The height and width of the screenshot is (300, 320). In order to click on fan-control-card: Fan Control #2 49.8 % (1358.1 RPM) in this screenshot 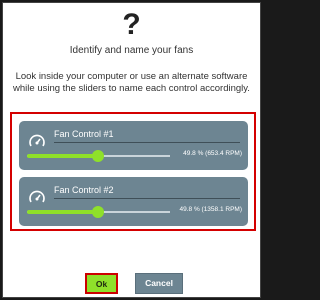, I will do `click(133, 201)`.